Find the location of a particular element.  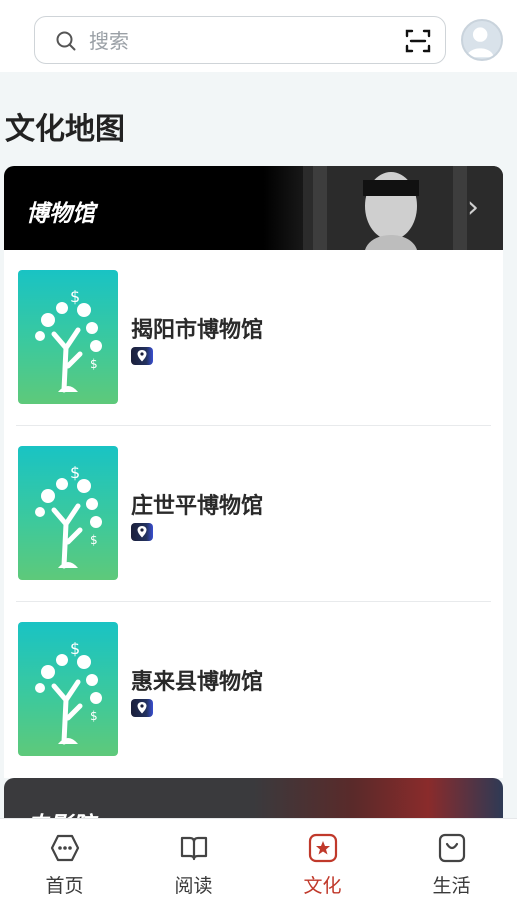

search-box is located at coordinates (240, 40).